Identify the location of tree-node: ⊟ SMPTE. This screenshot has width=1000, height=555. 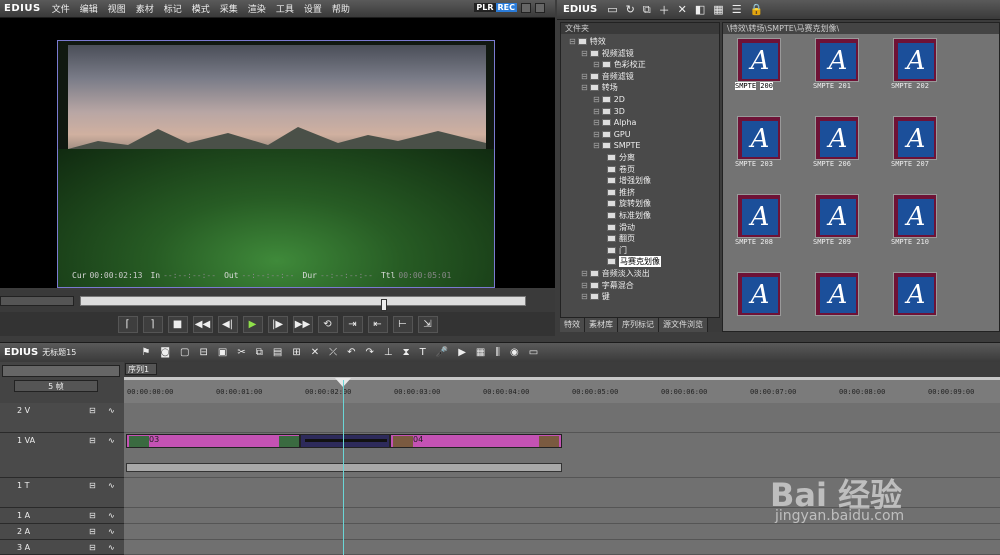
(616, 145).